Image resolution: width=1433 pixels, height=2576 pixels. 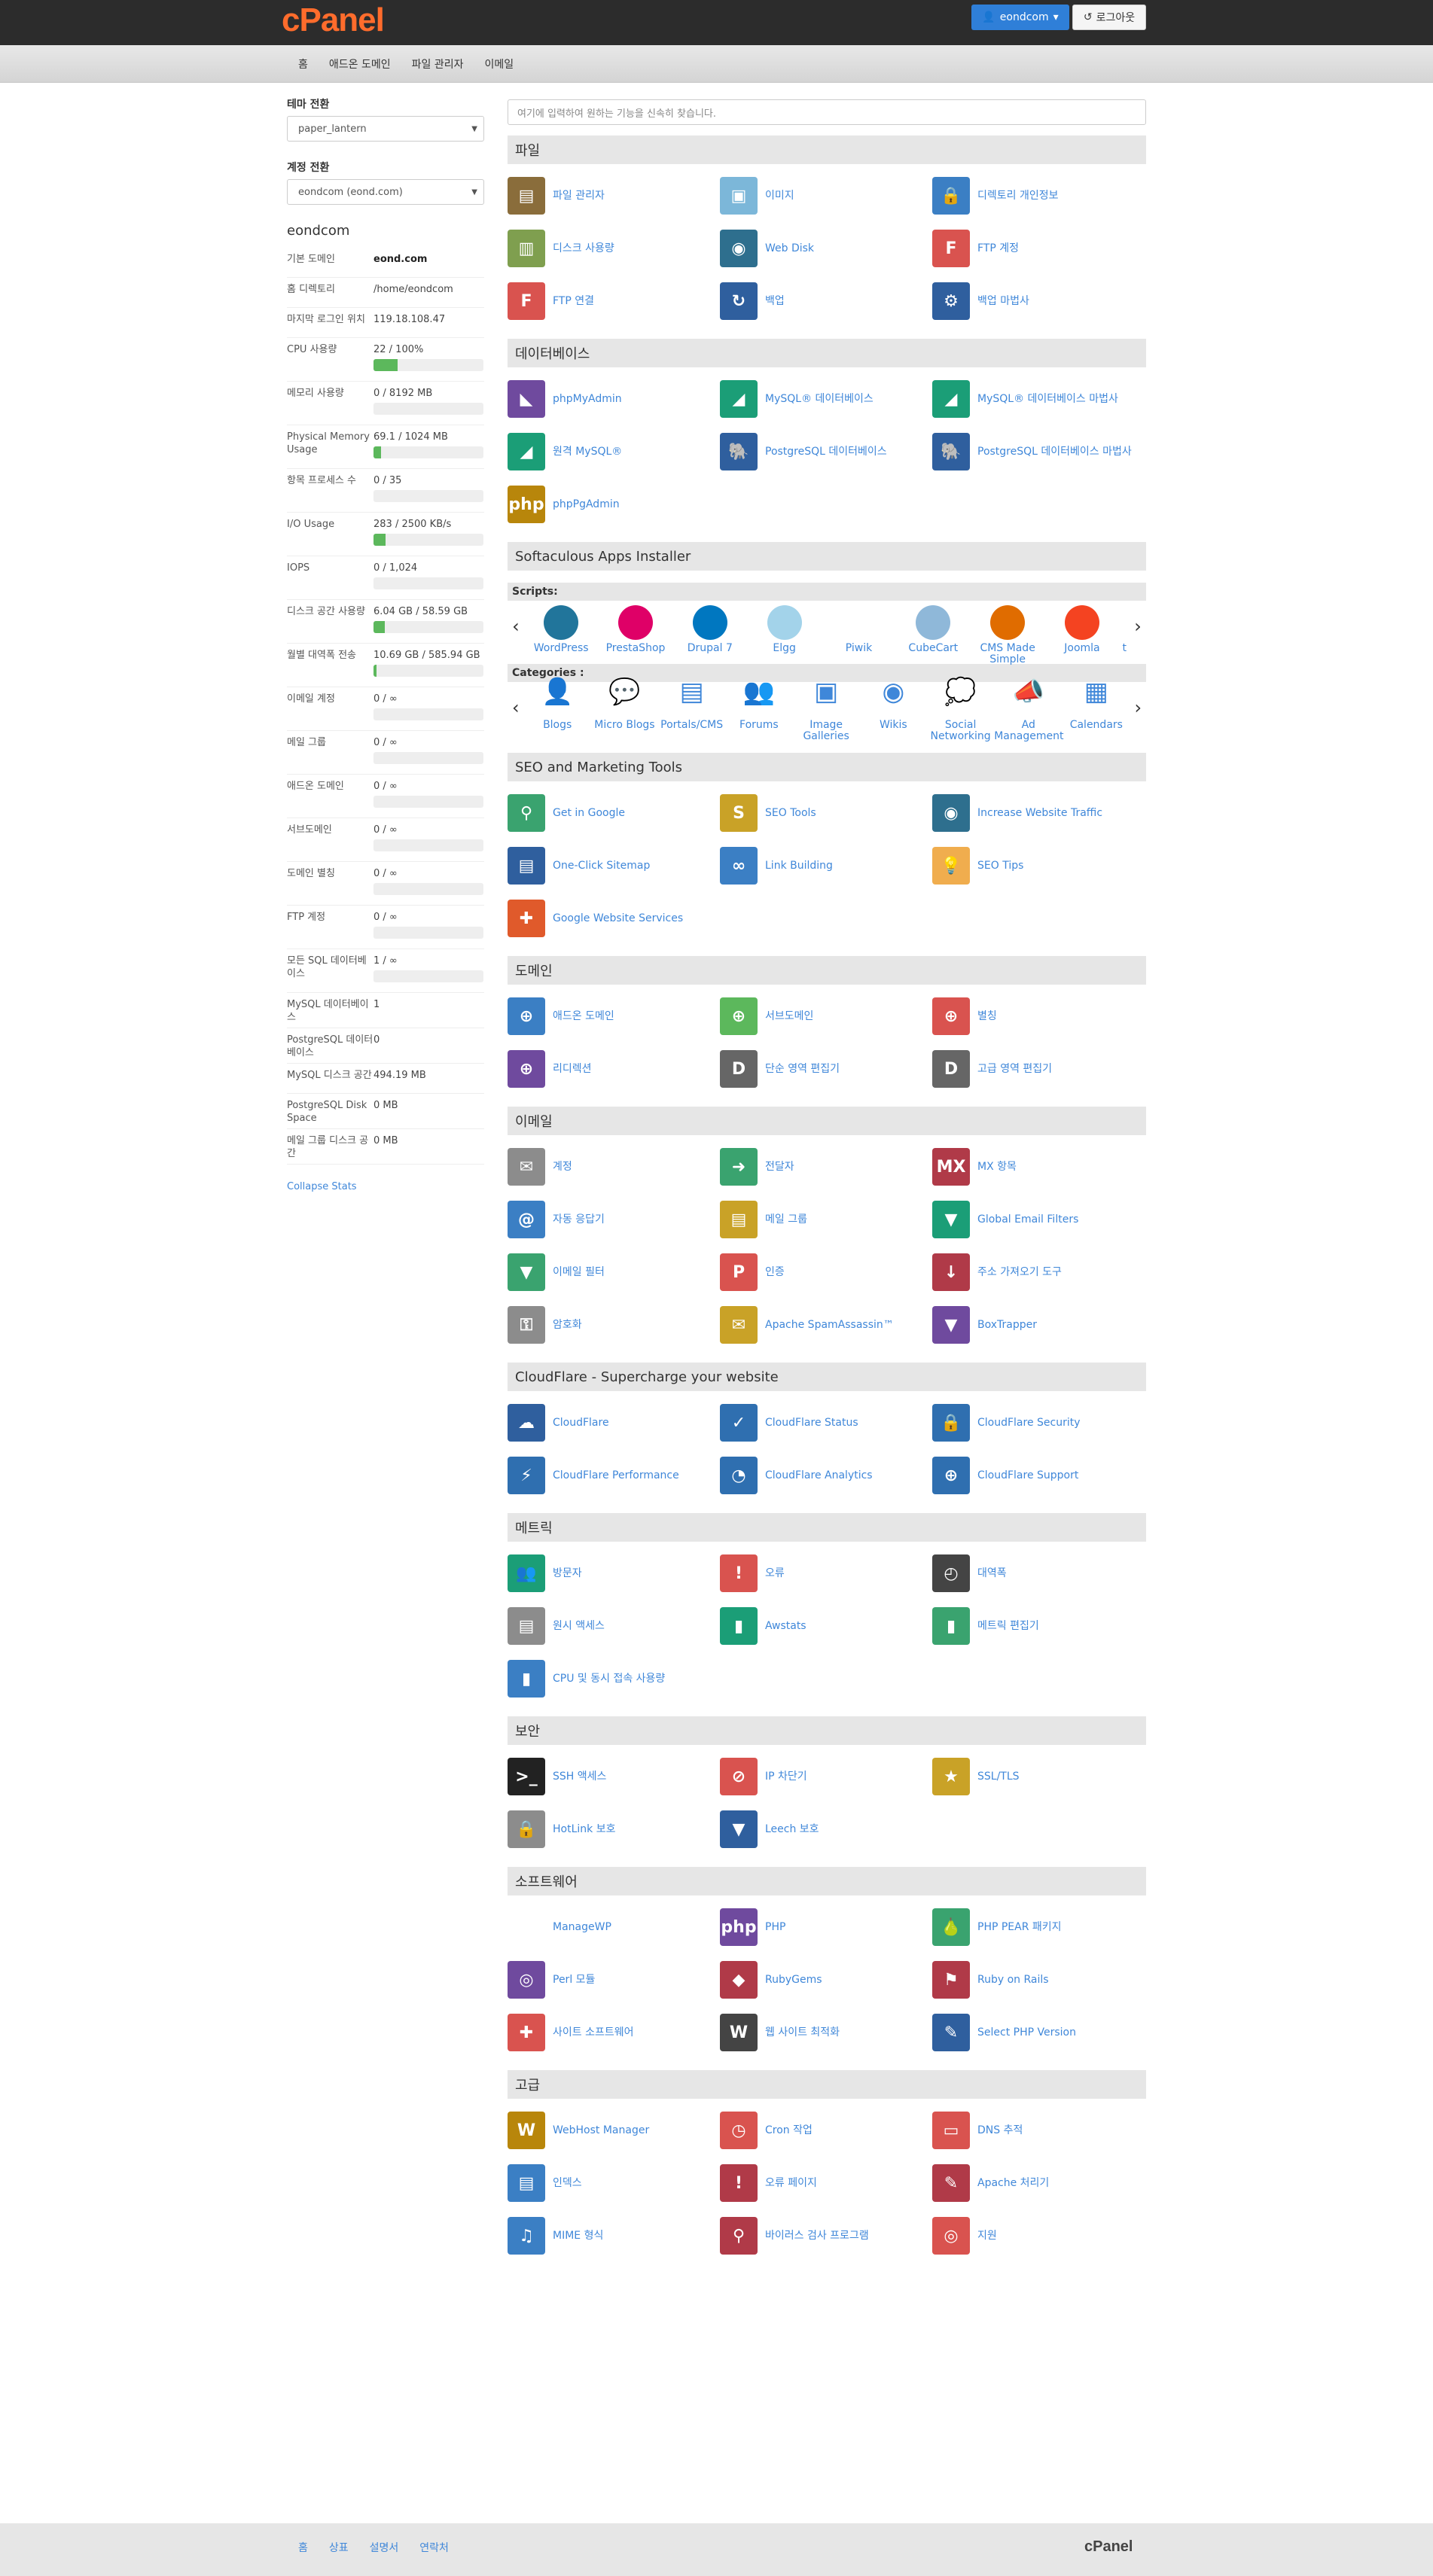 What do you see at coordinates (385, 192) in the screenshot?
I see `account-select: eondcom (eond.com) ▼` at bounding box center [385, 192].